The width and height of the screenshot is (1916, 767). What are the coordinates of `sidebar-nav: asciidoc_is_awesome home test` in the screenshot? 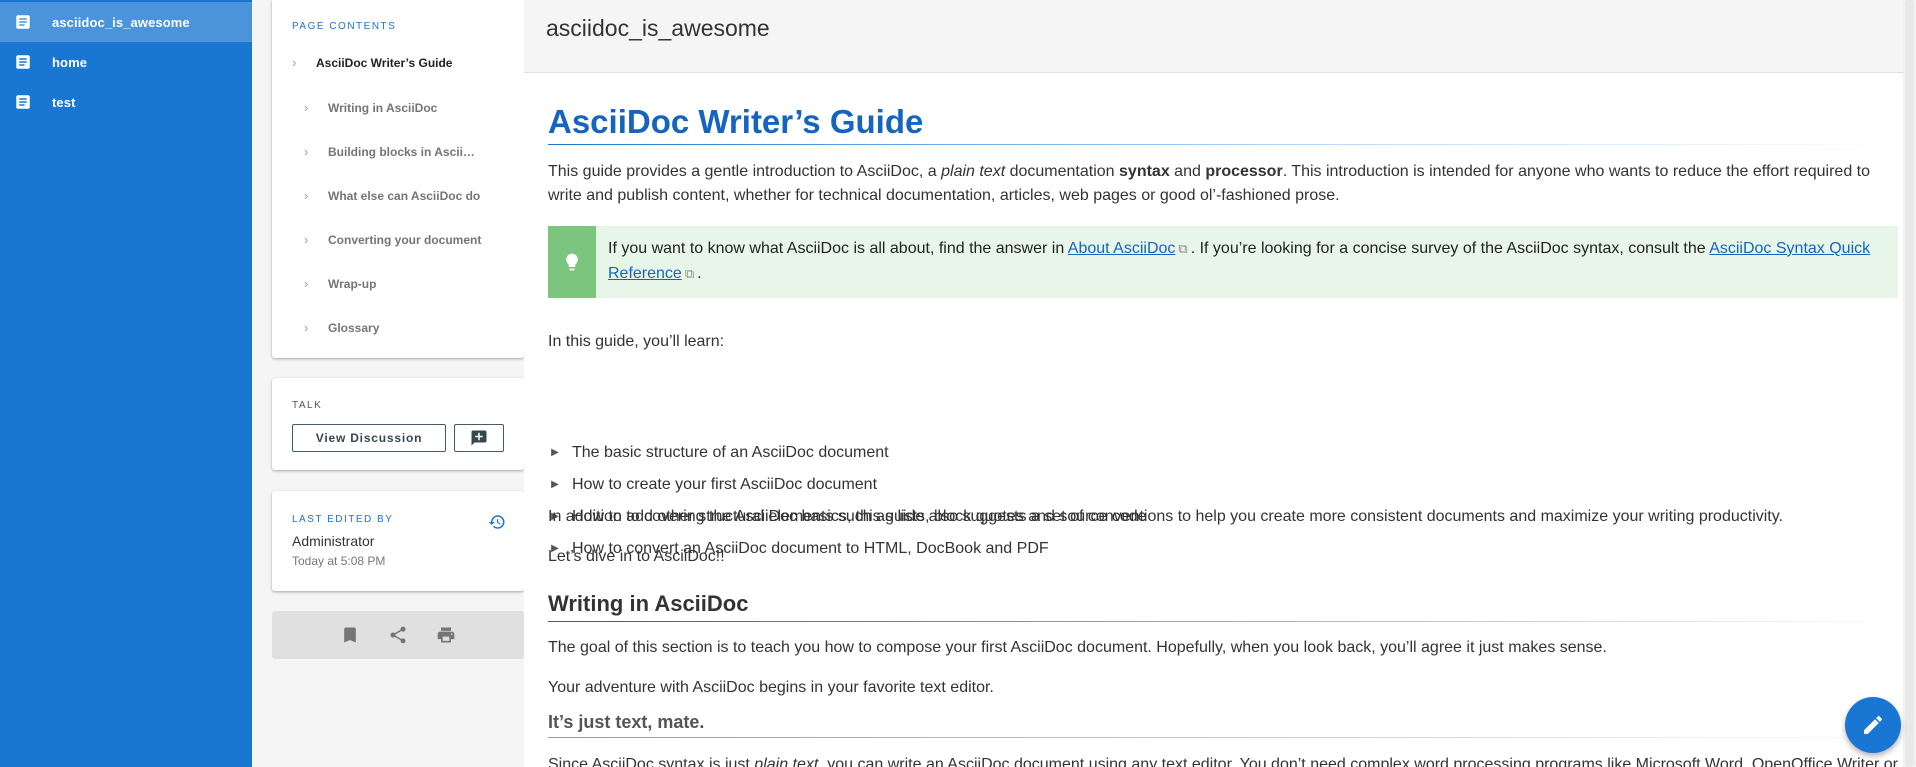 It's located at (126, 383).